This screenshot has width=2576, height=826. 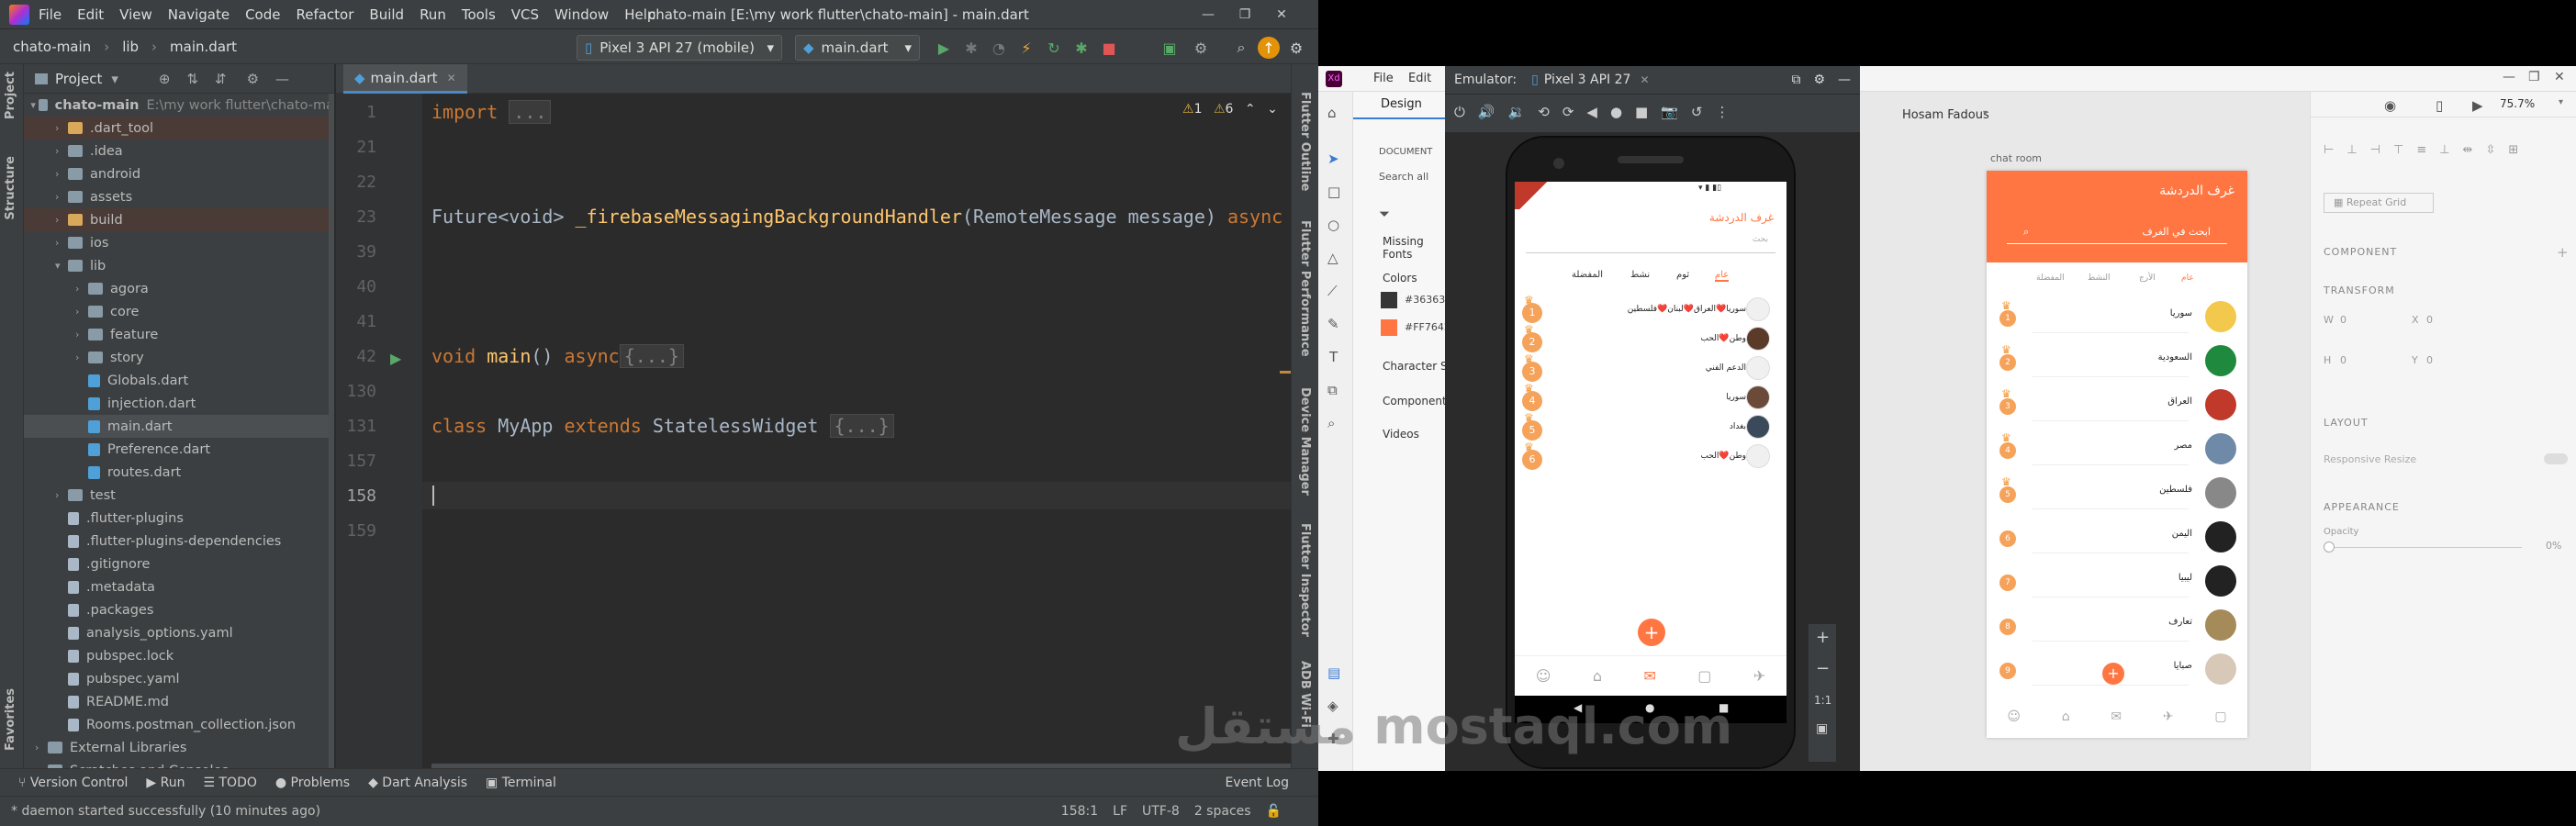 I want to click on rectangle-icon: □, so click(x=1333, y=192).